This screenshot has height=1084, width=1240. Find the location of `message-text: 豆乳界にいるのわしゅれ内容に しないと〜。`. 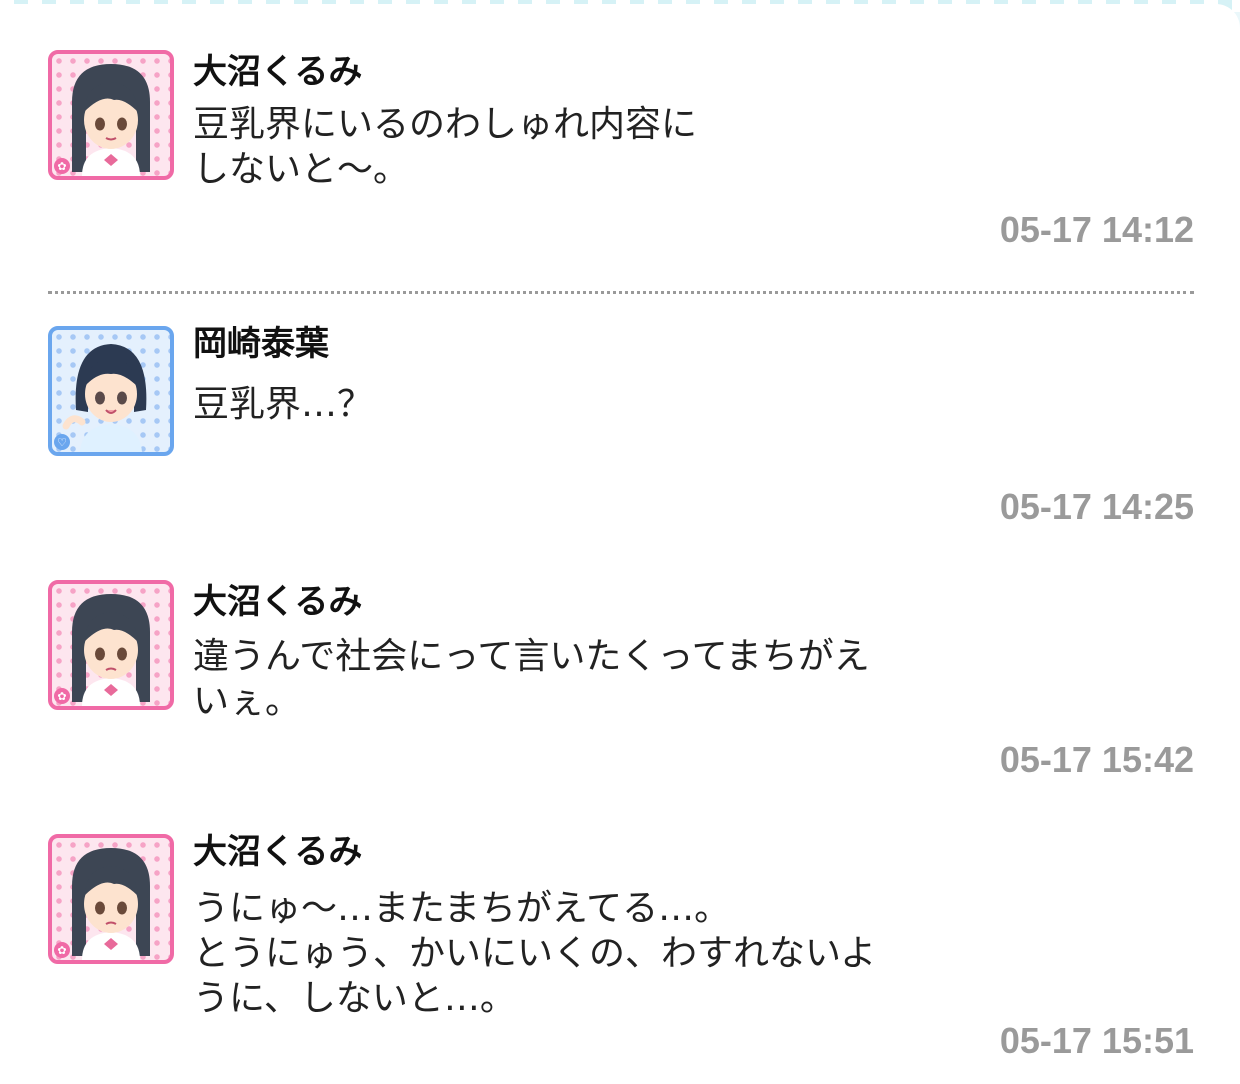

message-text: 豆乳界にいるのわしゅれ内容に しないと〜。 is located at coordinates (445, 147).